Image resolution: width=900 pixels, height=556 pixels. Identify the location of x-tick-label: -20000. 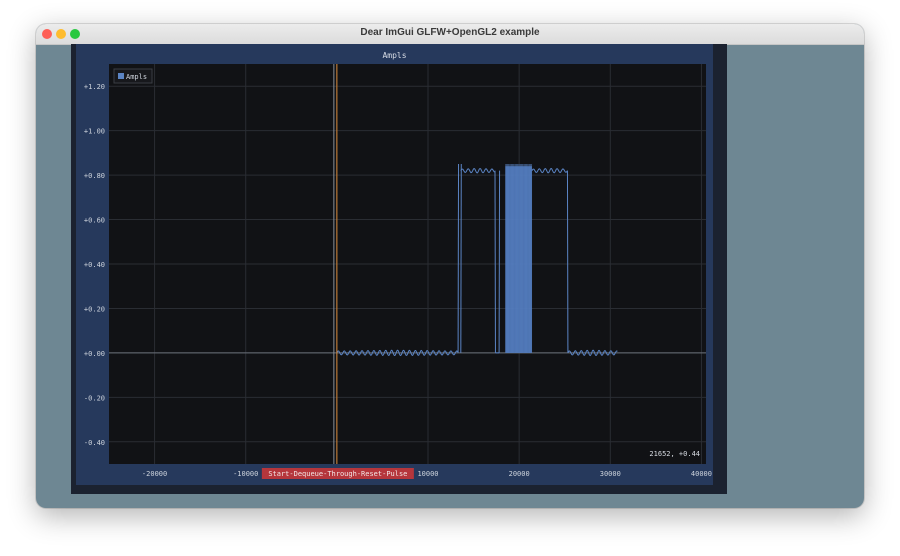
(154, 474).